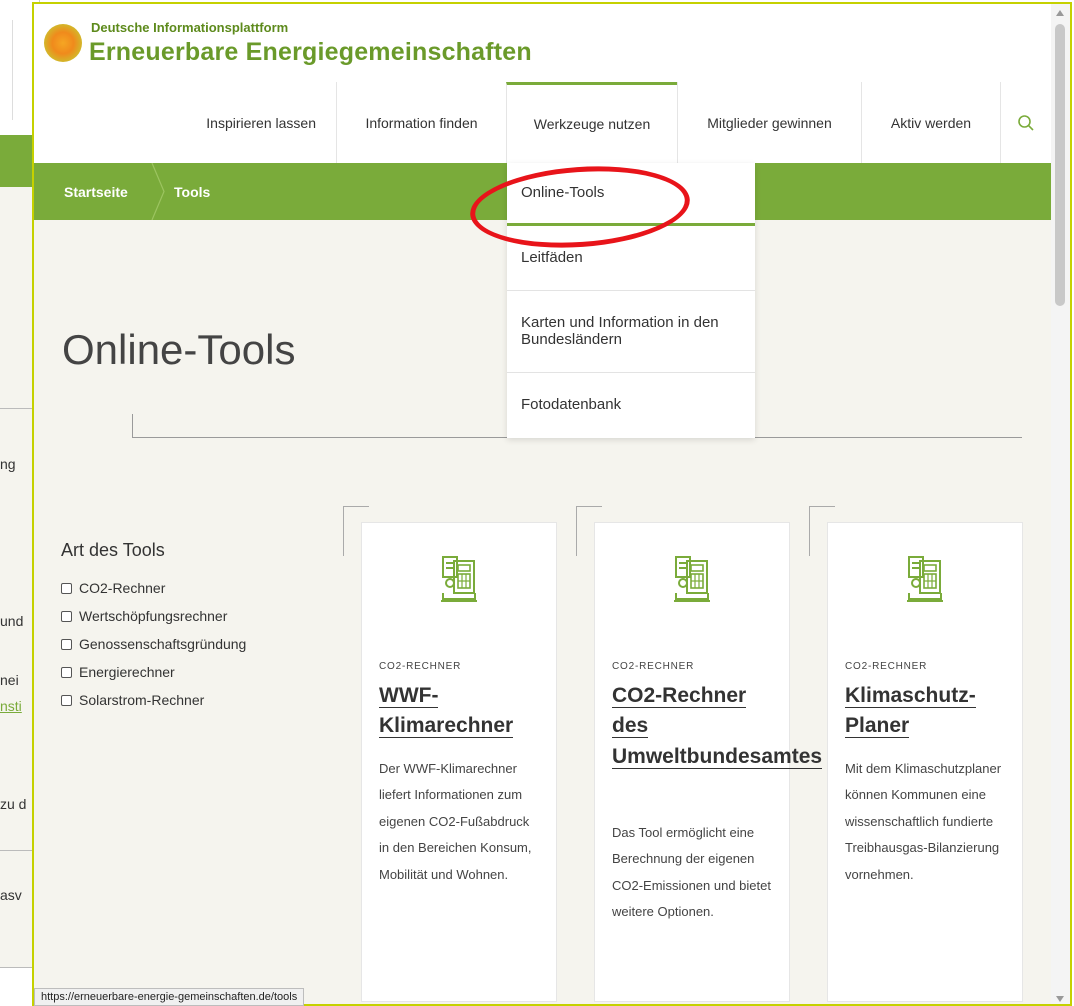 This screenshot has width=1074, height=1006. Describe the element at coordinates (63, 43) in the screenshot. I see `logo-icon` at that location.